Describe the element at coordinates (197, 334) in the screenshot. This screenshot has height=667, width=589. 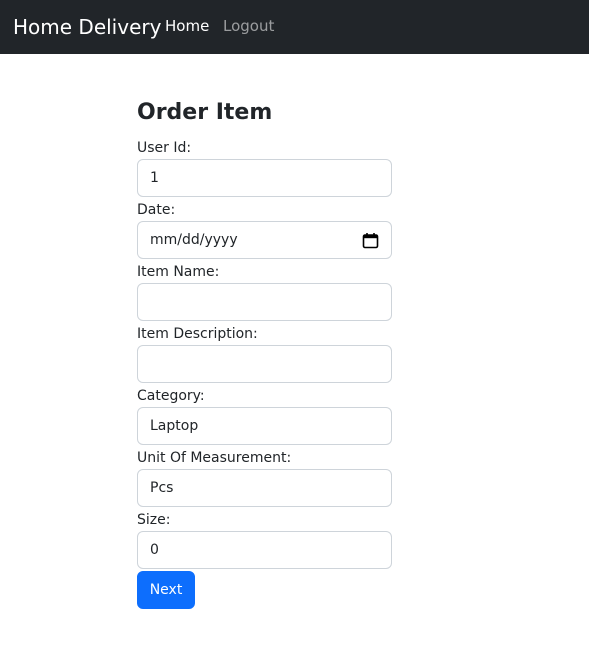
I see `item-description-label: Item Description:` at that location.